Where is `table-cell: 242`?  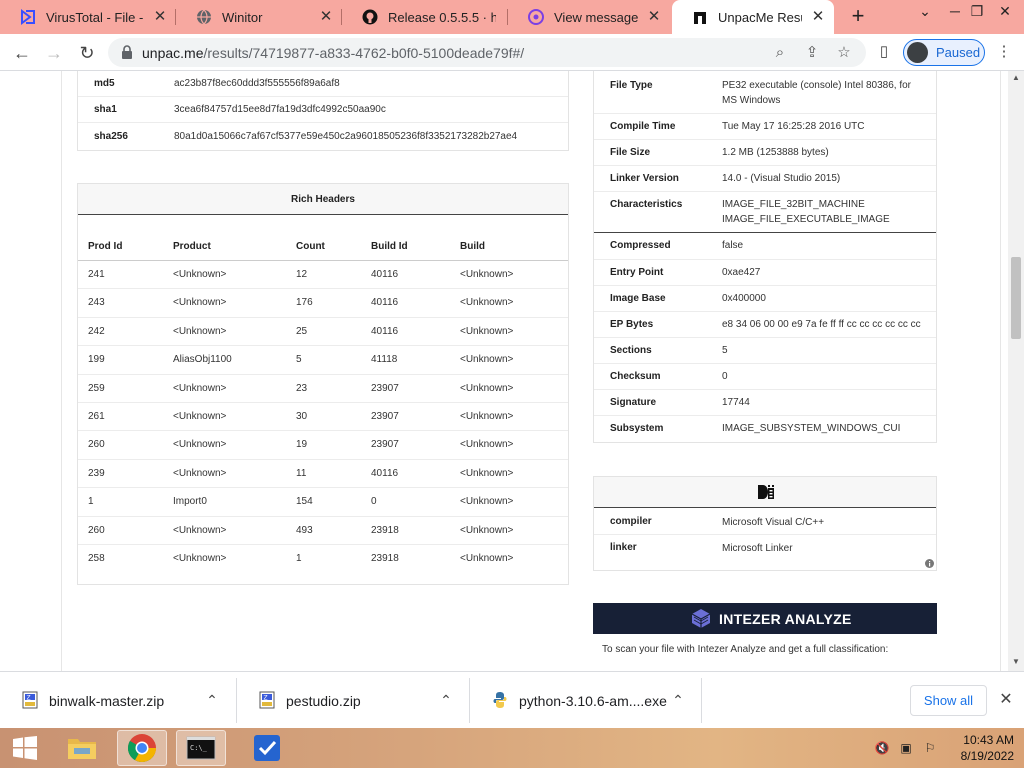
table-cell: 242 is located at coordinates (96, 331).